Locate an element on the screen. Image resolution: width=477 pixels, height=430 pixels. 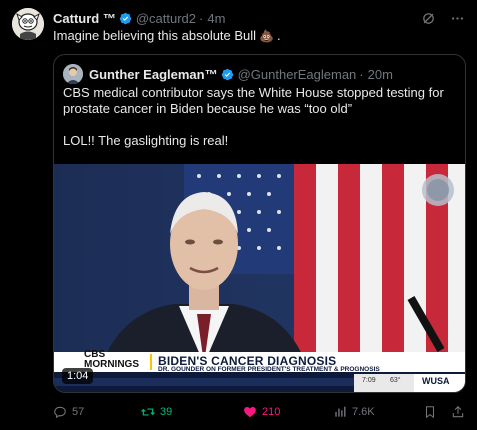
quoted-post-header: Gunther Eagleman™ @GuntherEagleman · 20m is located at coordinates (259, 74).